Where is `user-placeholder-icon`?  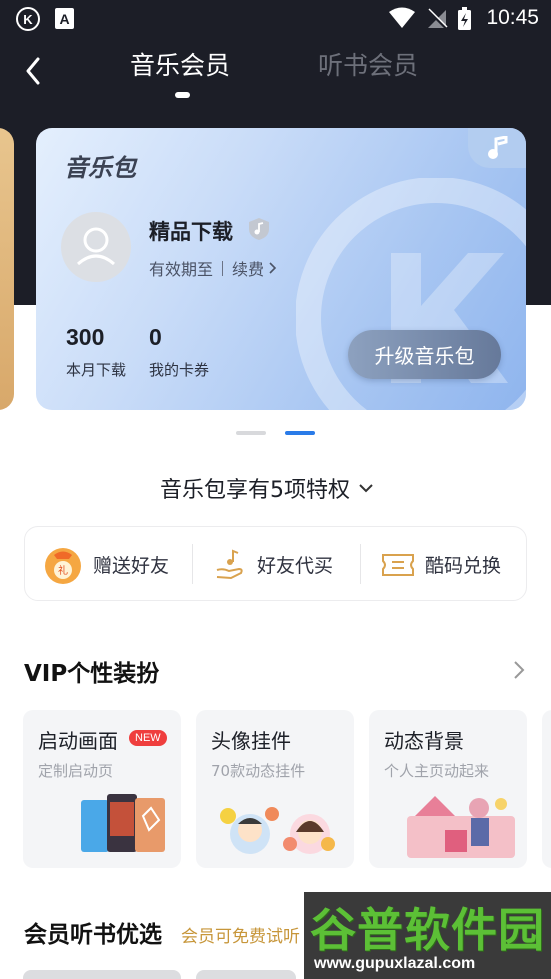
user-placeholder-icon is located at coordinates (96, 246).